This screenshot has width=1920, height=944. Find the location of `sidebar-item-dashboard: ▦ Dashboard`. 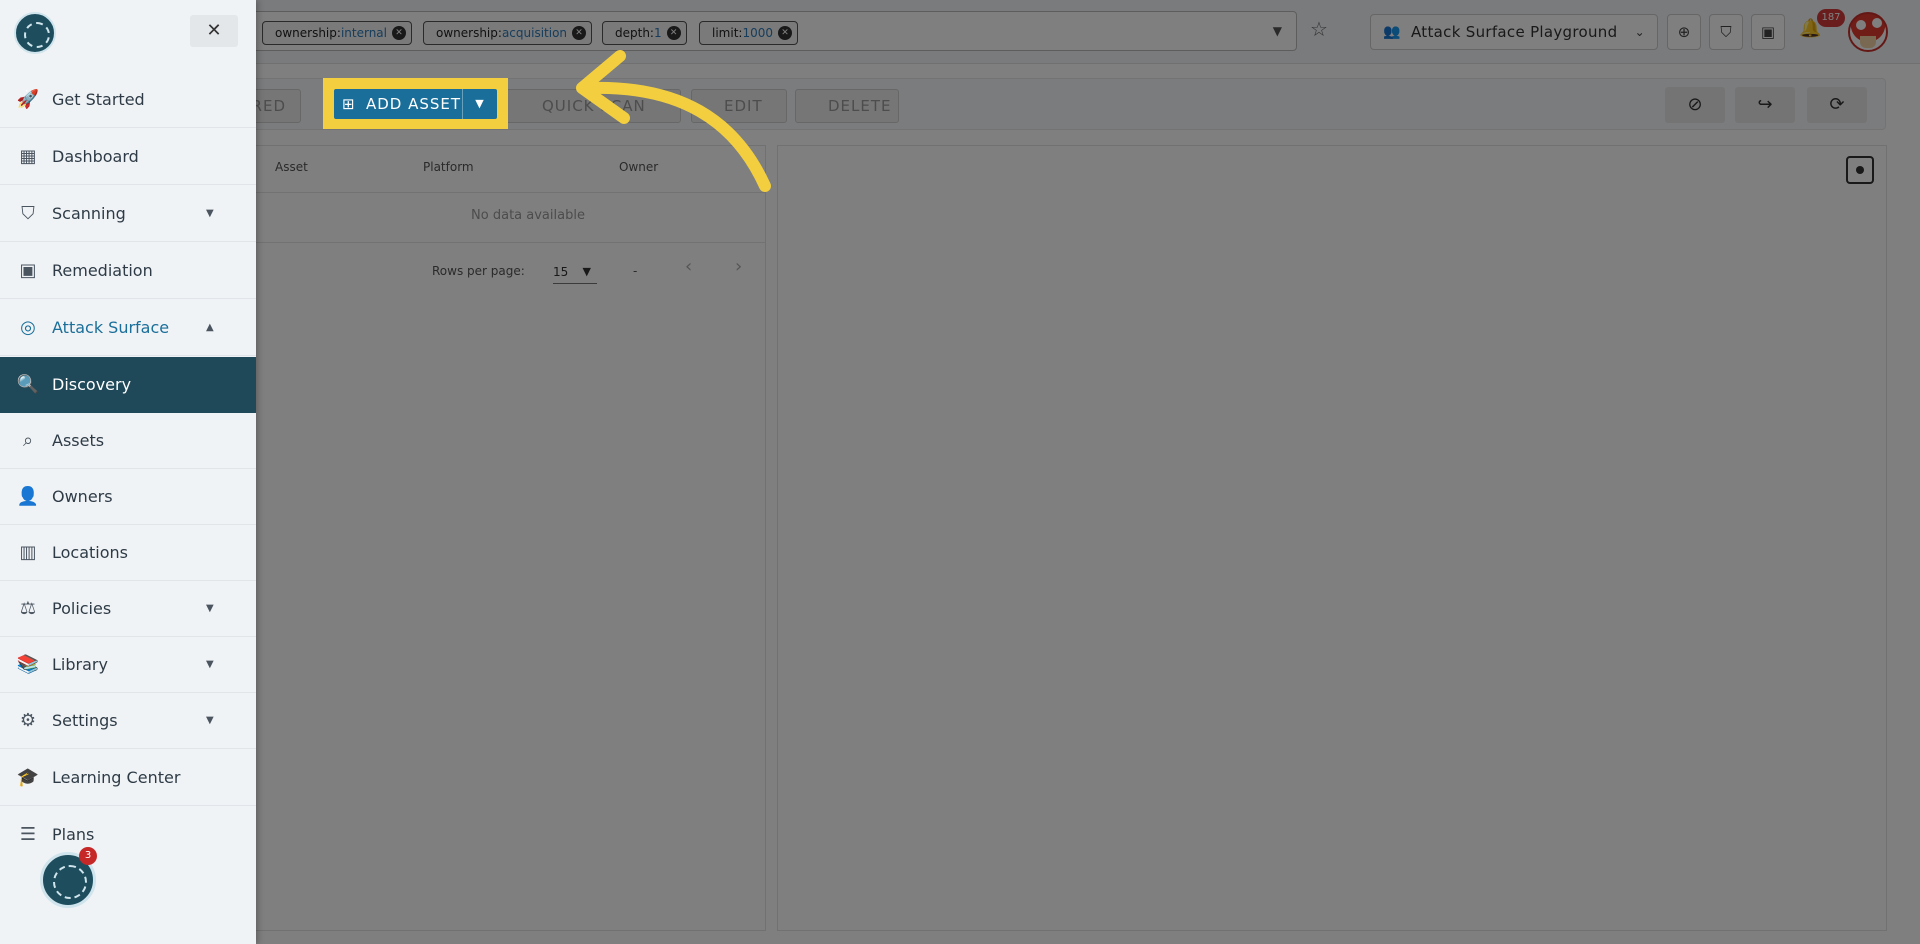

sidebar-item-dashboard: ▦ Dashboard is located at coordinates (128, 157).